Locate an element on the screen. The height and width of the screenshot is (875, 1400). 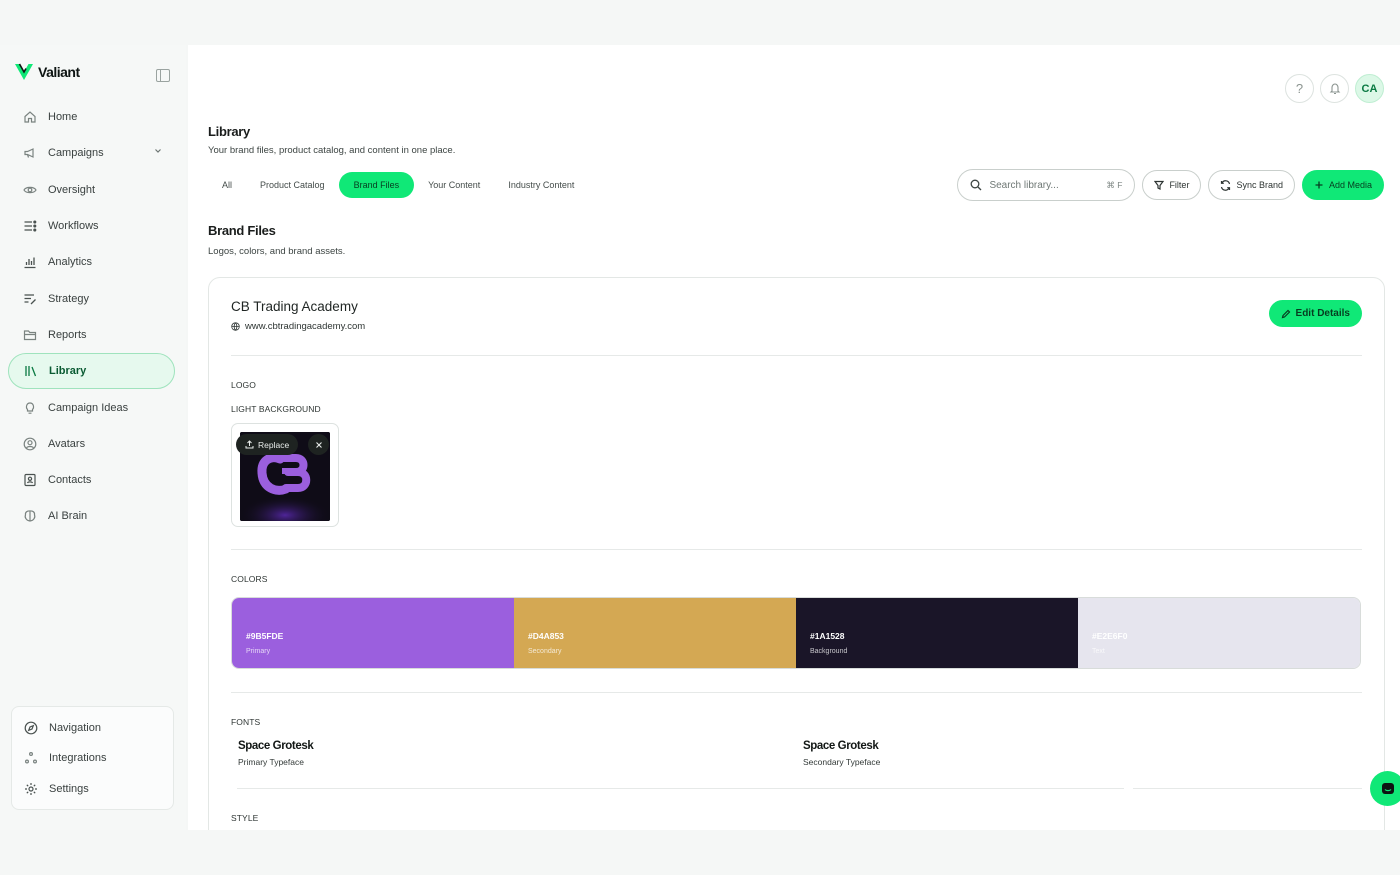
notifications-button is located at coordinates (1334, 88).